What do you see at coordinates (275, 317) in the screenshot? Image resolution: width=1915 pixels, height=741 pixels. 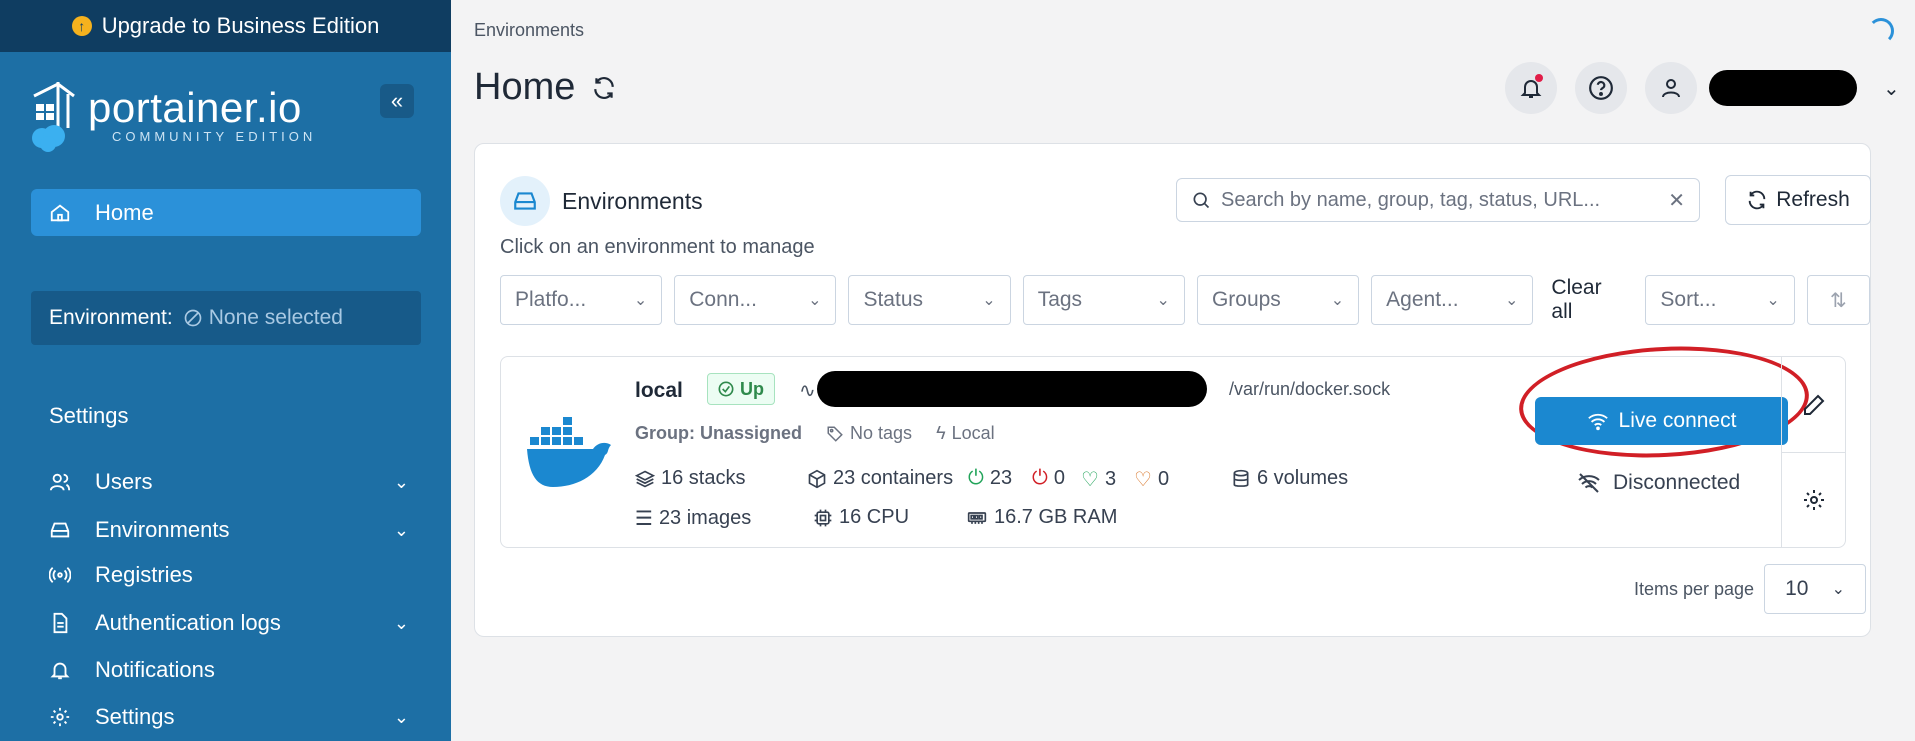 I see `environment-value: None selected` at bounding box center [275, 317].